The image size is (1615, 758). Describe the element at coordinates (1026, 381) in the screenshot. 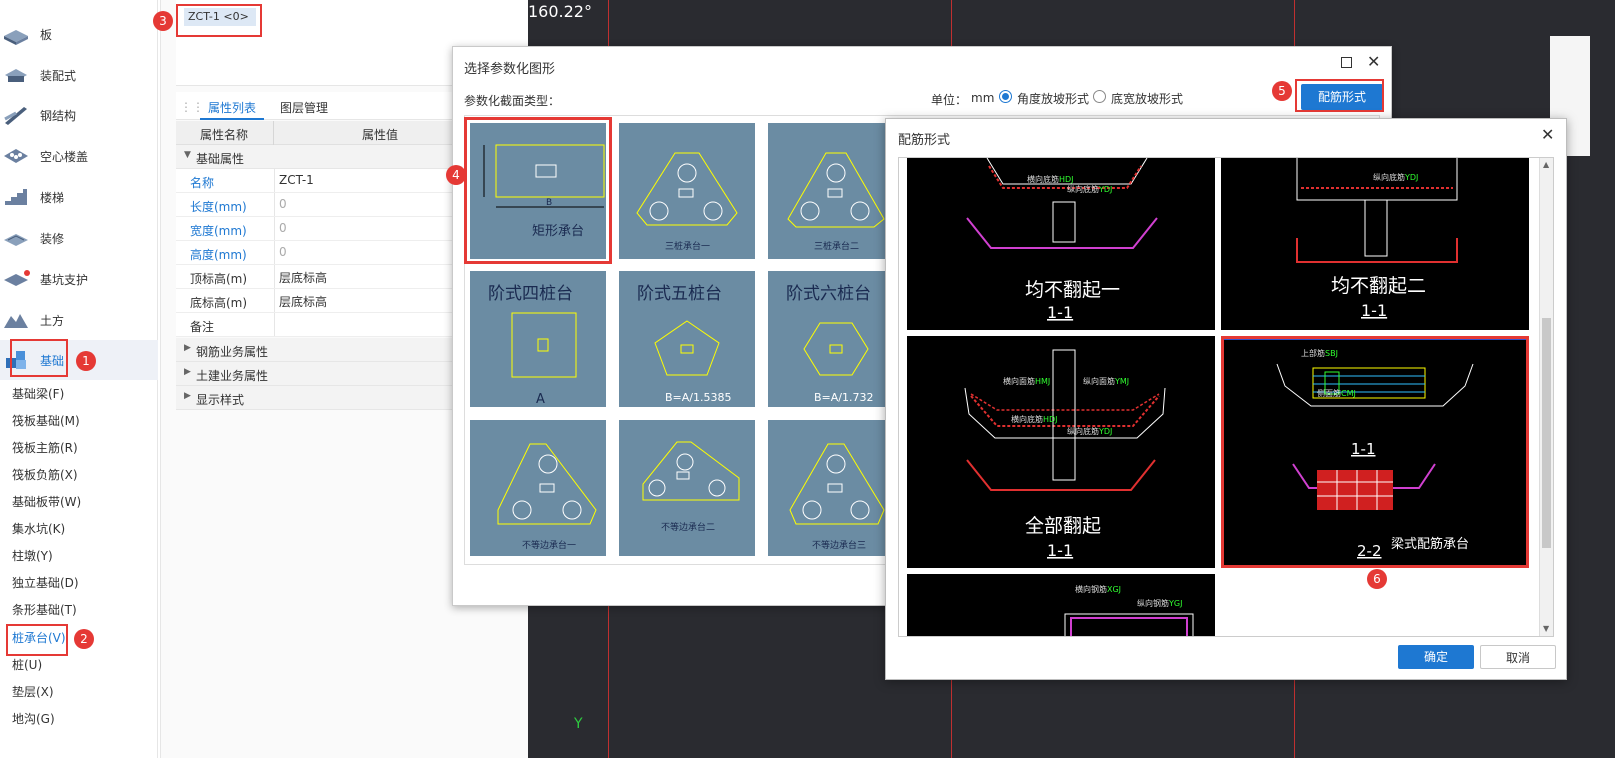

I see `svg-text: 横向面筋HMJ` at that location.